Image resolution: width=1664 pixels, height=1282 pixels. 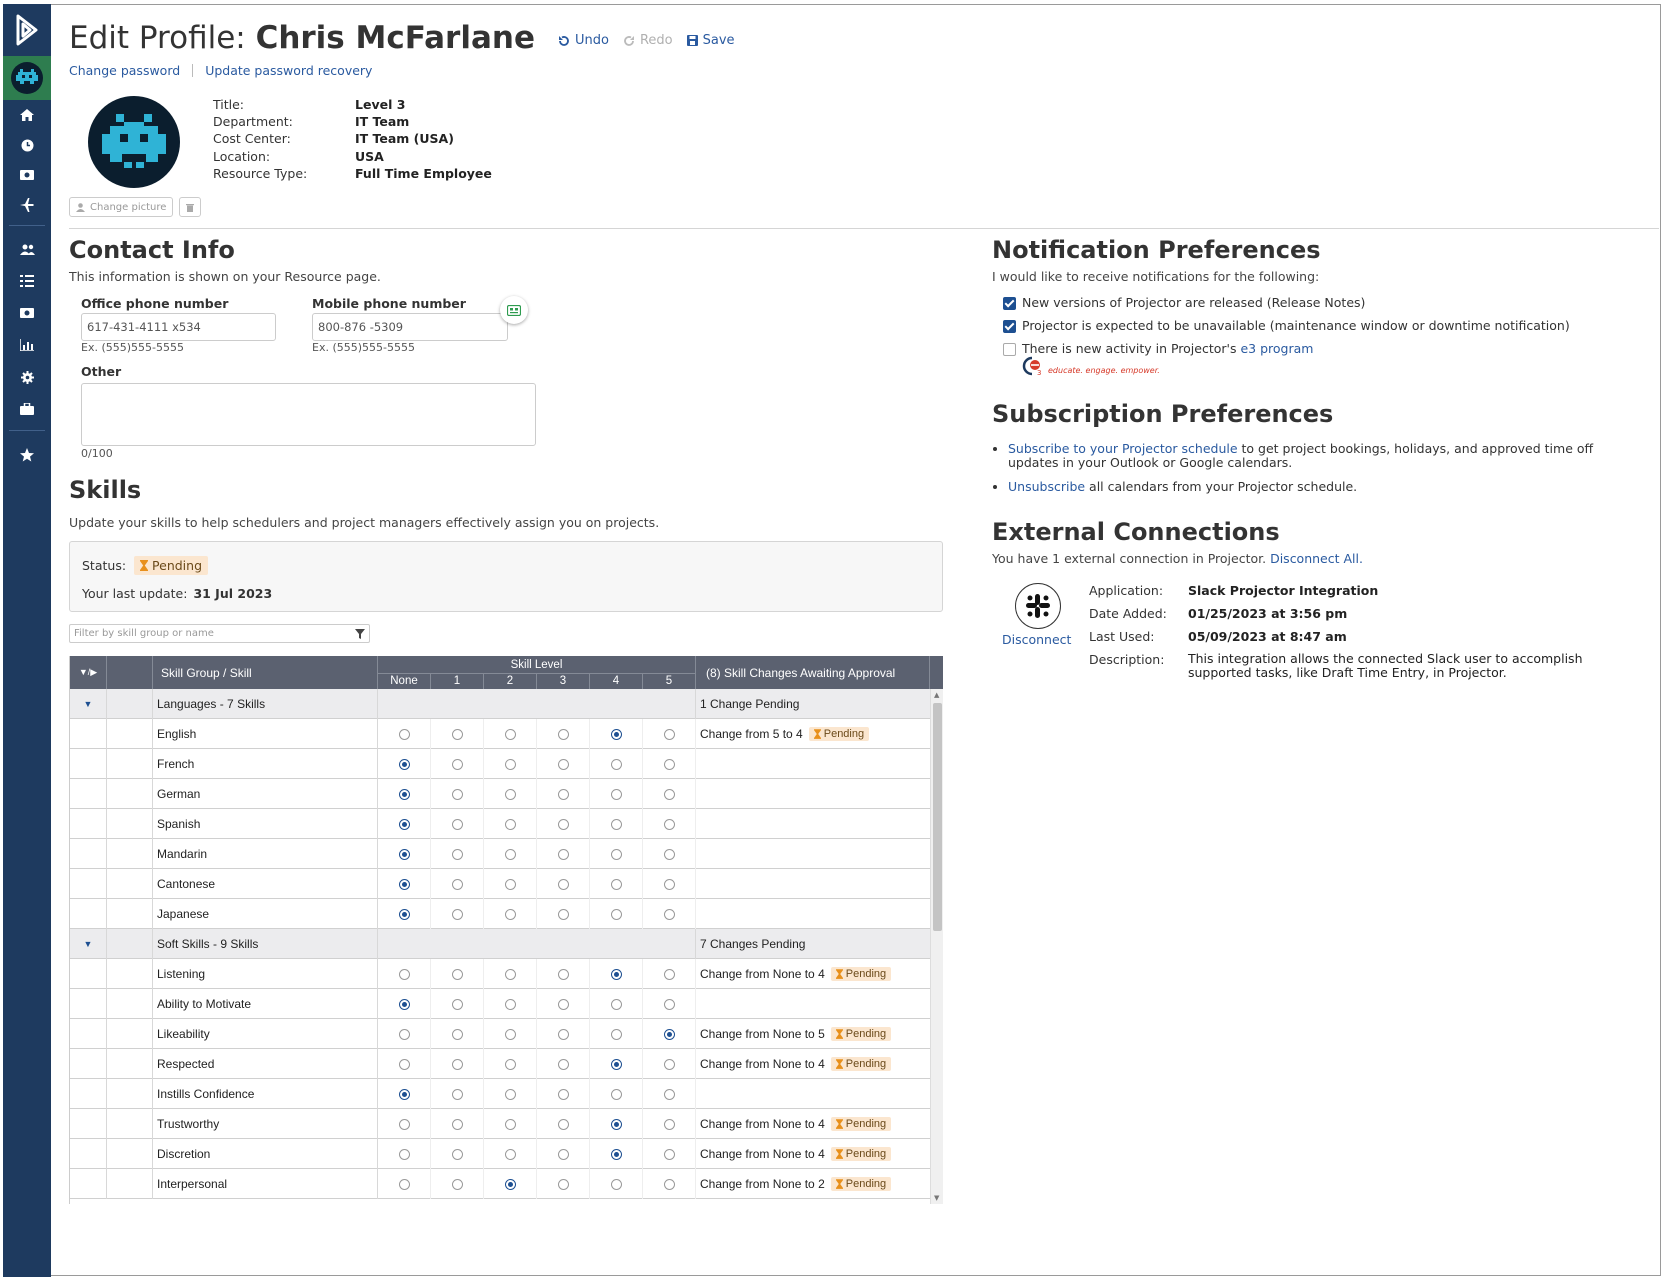 What do you see at coordinates (27, 281) in the screenshot?
I see `list-icon` at bounding box center [27, 281].